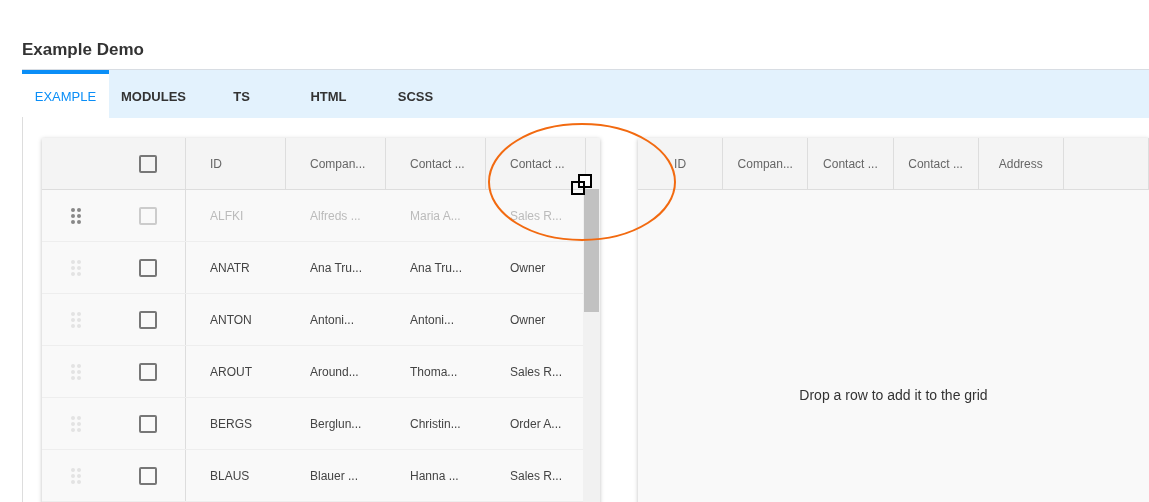 Image resolution: width=1149 pixels, height=502 pixels. I want to click on table-cell-text: ALFKI, so click(227, 216).